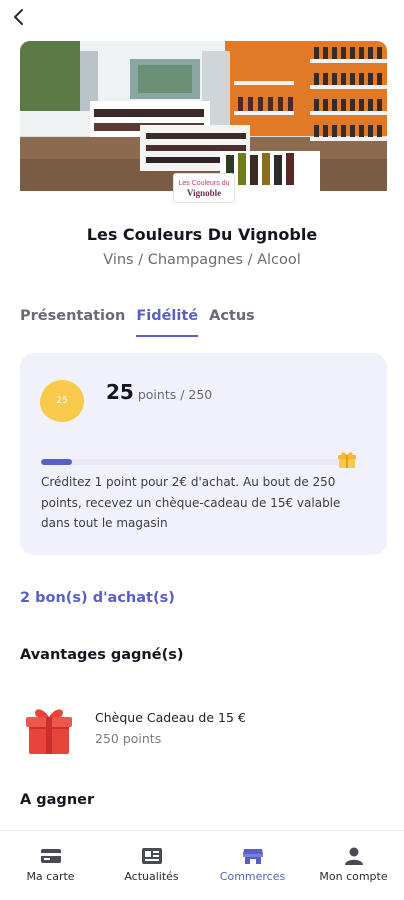 The height and width of the screenshot is (900, 404). What do you see at coordinates (202, 865) in the screenshot?
I see `bottom-nav: Ma carte Actualités Commerces Mon compte` at bounding box center [202, 865].